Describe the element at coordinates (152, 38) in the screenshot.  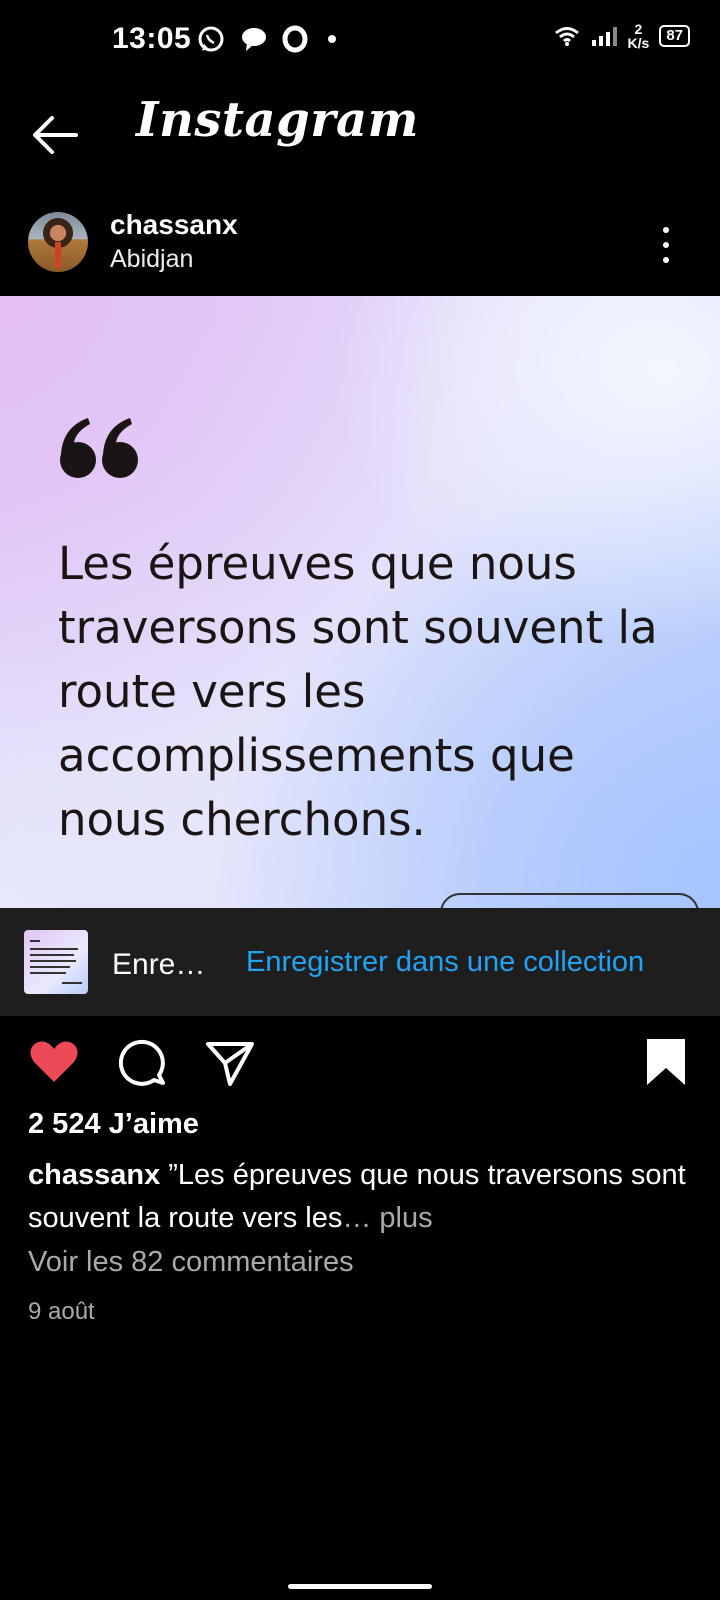
I see `status-time: 13:05` at that location.